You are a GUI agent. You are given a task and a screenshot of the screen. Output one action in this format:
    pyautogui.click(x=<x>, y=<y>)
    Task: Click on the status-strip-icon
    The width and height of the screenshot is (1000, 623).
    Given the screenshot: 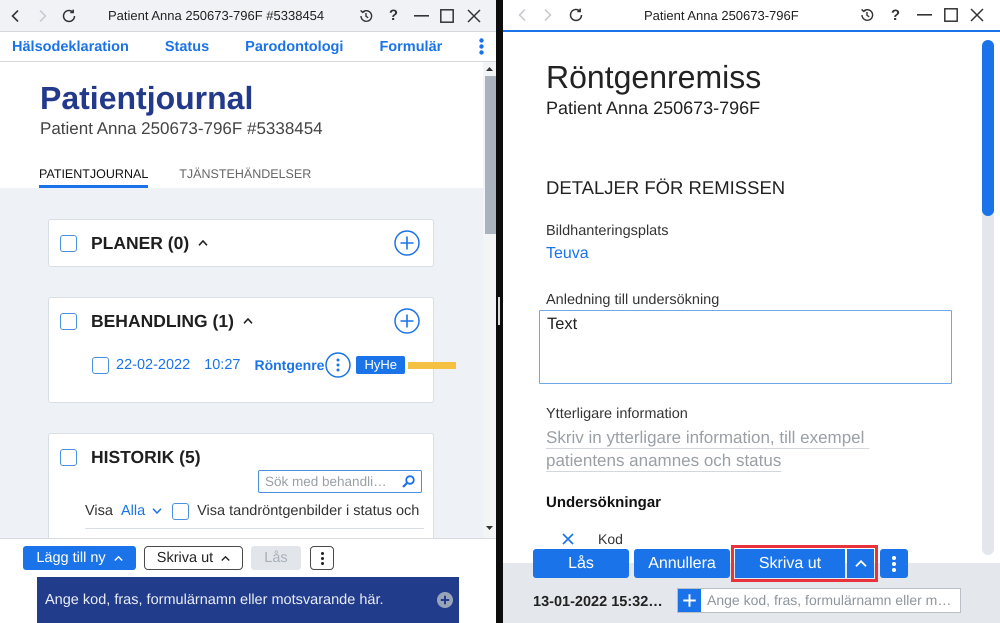 What is the action you would take?
    pyautogui.click(x=432, y=365)
    